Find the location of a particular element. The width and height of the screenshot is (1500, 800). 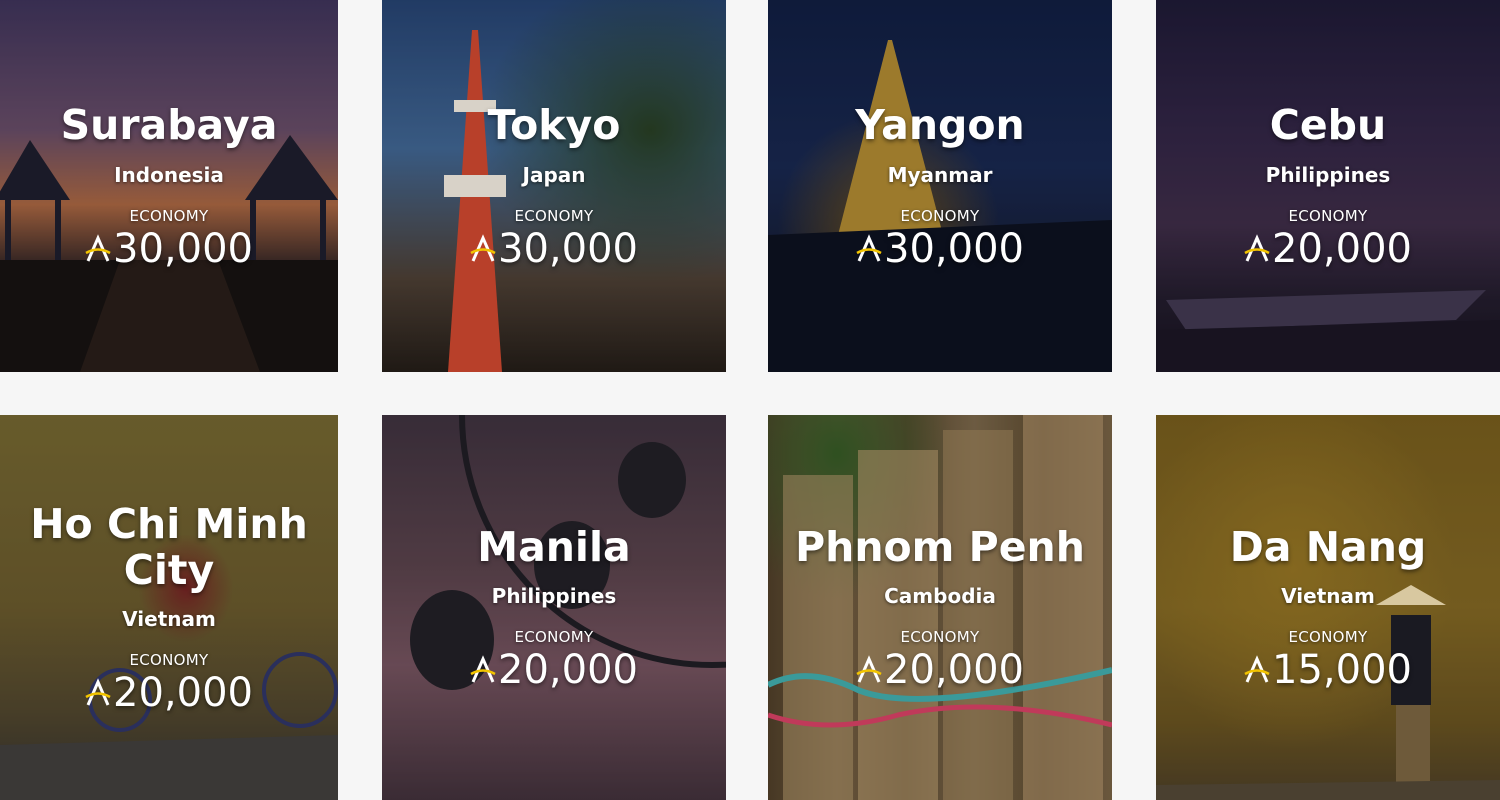

city-name: Yangon is located at coordinates (940, 125).